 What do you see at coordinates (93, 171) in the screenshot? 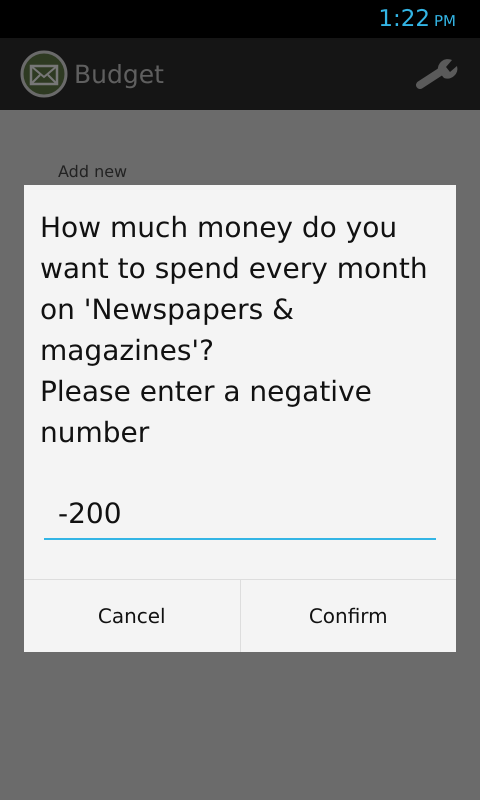
I see `add-new-label: Add new` at bounding box center [93, 171].